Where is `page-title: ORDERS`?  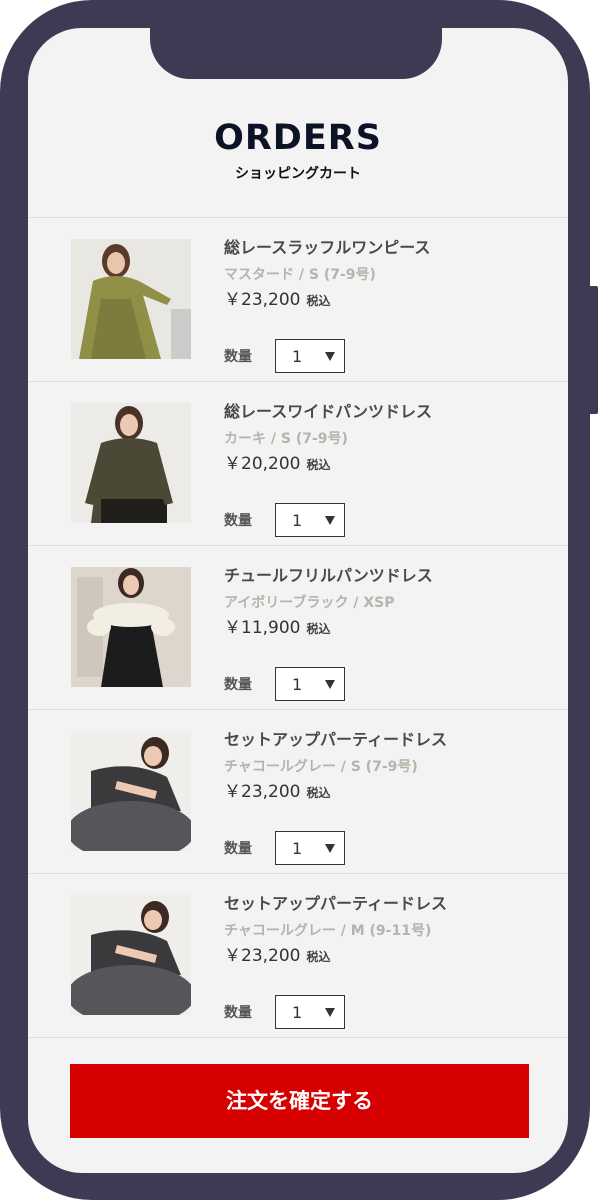 page-title: ORDERS is located at coordinates (298, 138).